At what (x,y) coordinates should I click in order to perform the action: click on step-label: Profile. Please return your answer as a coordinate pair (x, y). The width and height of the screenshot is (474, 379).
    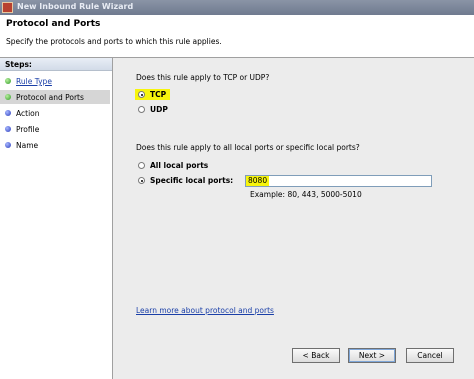
    Looking at the image, I should click on (28, 129).